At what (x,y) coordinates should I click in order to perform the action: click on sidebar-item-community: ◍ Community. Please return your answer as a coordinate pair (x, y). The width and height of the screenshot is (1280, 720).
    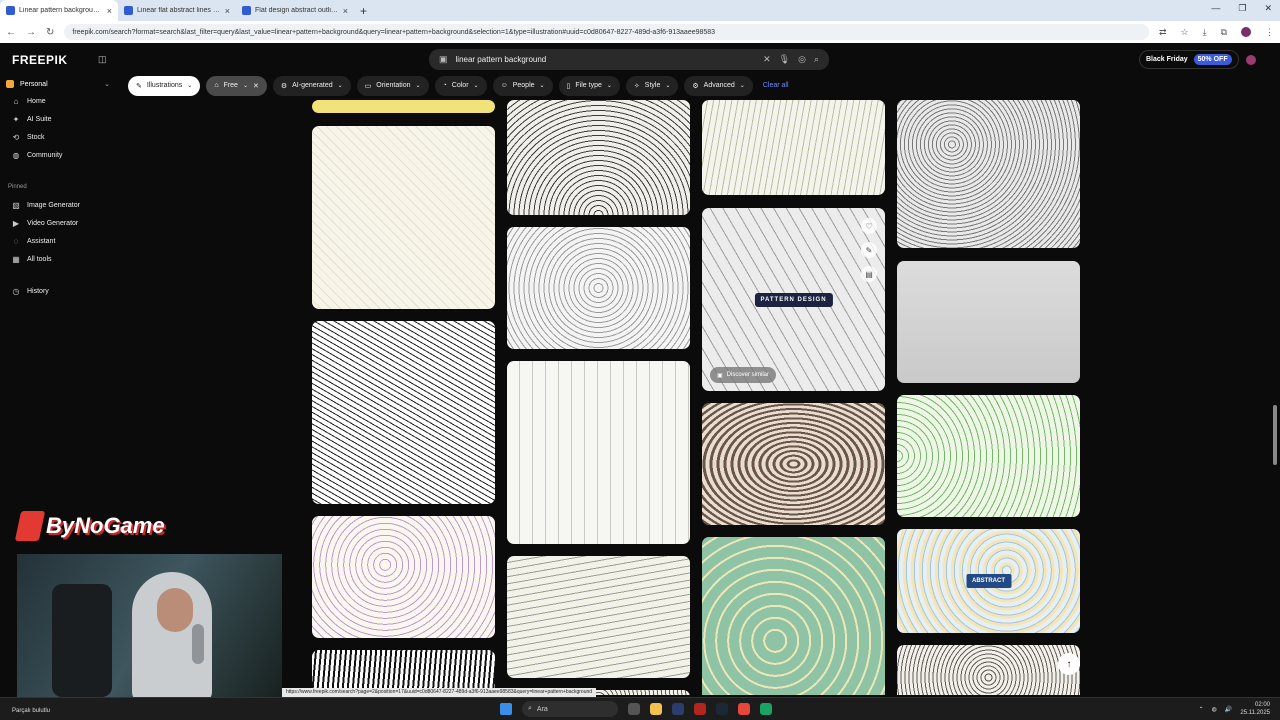
    Looking at the image, I should click on (37, 155).